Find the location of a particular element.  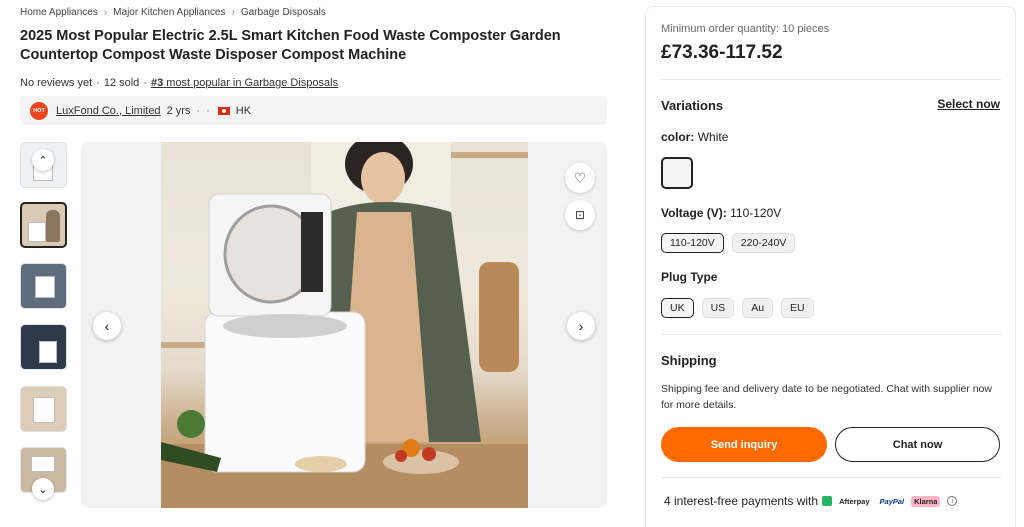

price-range: £73.36-117.52 is located at coordinates (722, 52).